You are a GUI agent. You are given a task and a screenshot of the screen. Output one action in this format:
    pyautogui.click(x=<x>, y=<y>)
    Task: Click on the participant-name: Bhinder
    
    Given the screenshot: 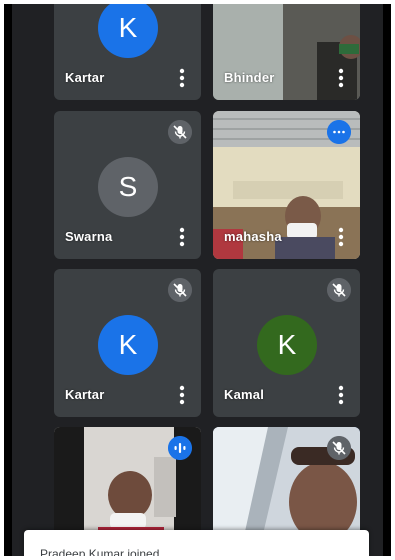 What is the action you would take?
    pyautogui.click(x=249, y=77)
    